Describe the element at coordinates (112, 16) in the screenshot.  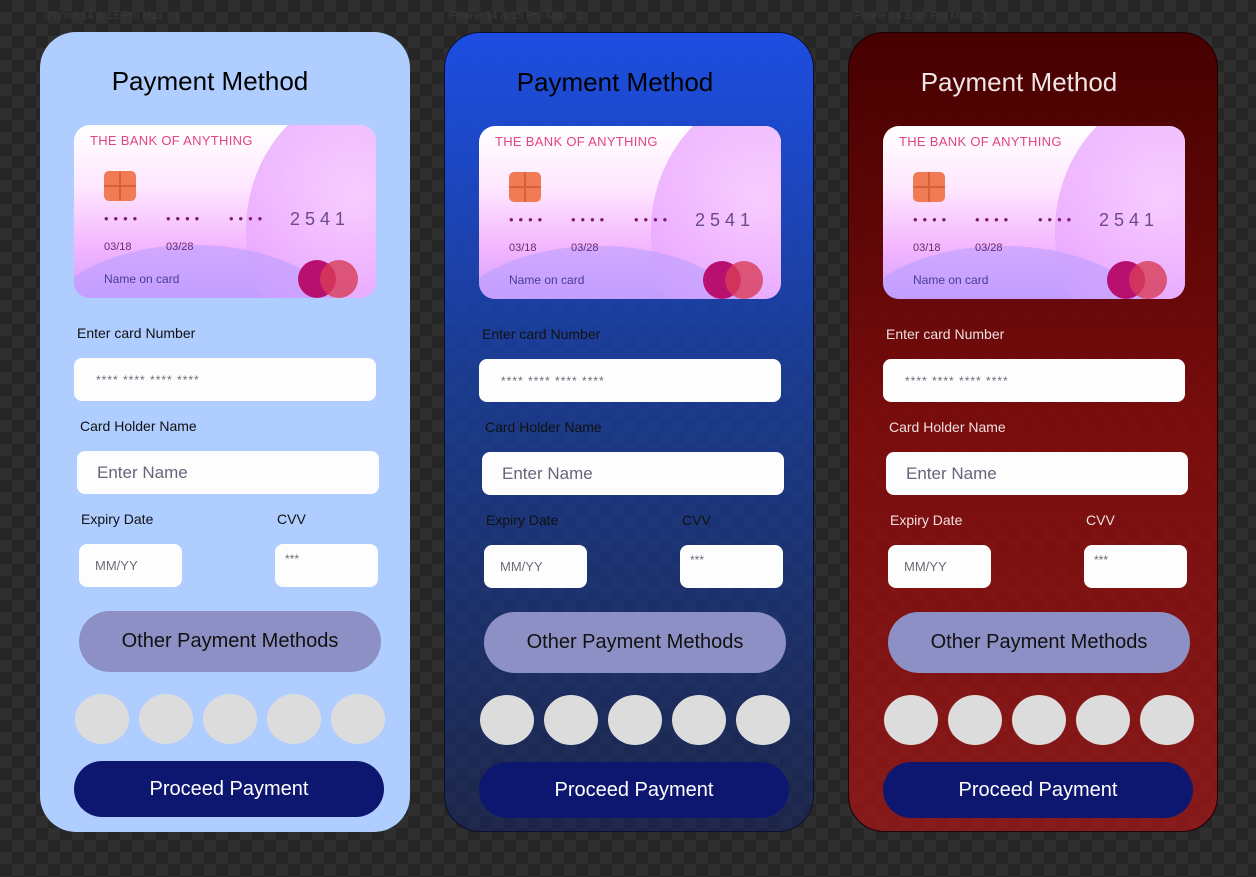
I see `frame-label-1: iPhone 14 & 15 Pro Max - 1` at that location.